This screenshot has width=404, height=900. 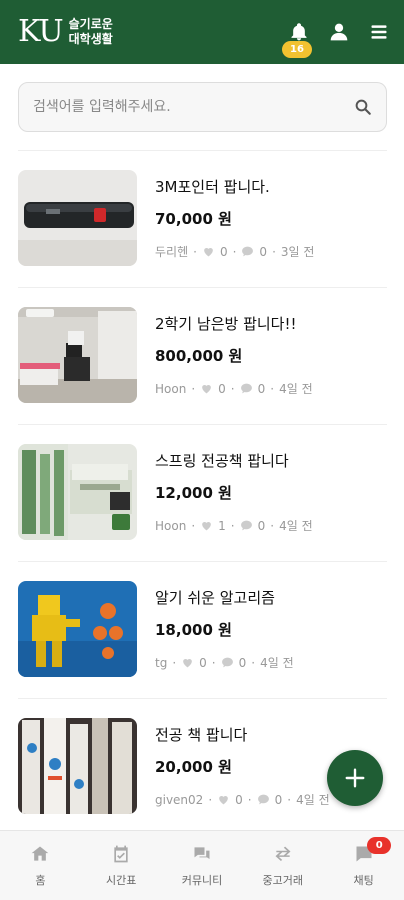 I want to click on nav-item-timetable: 시간표, so click(x=121, y=865).